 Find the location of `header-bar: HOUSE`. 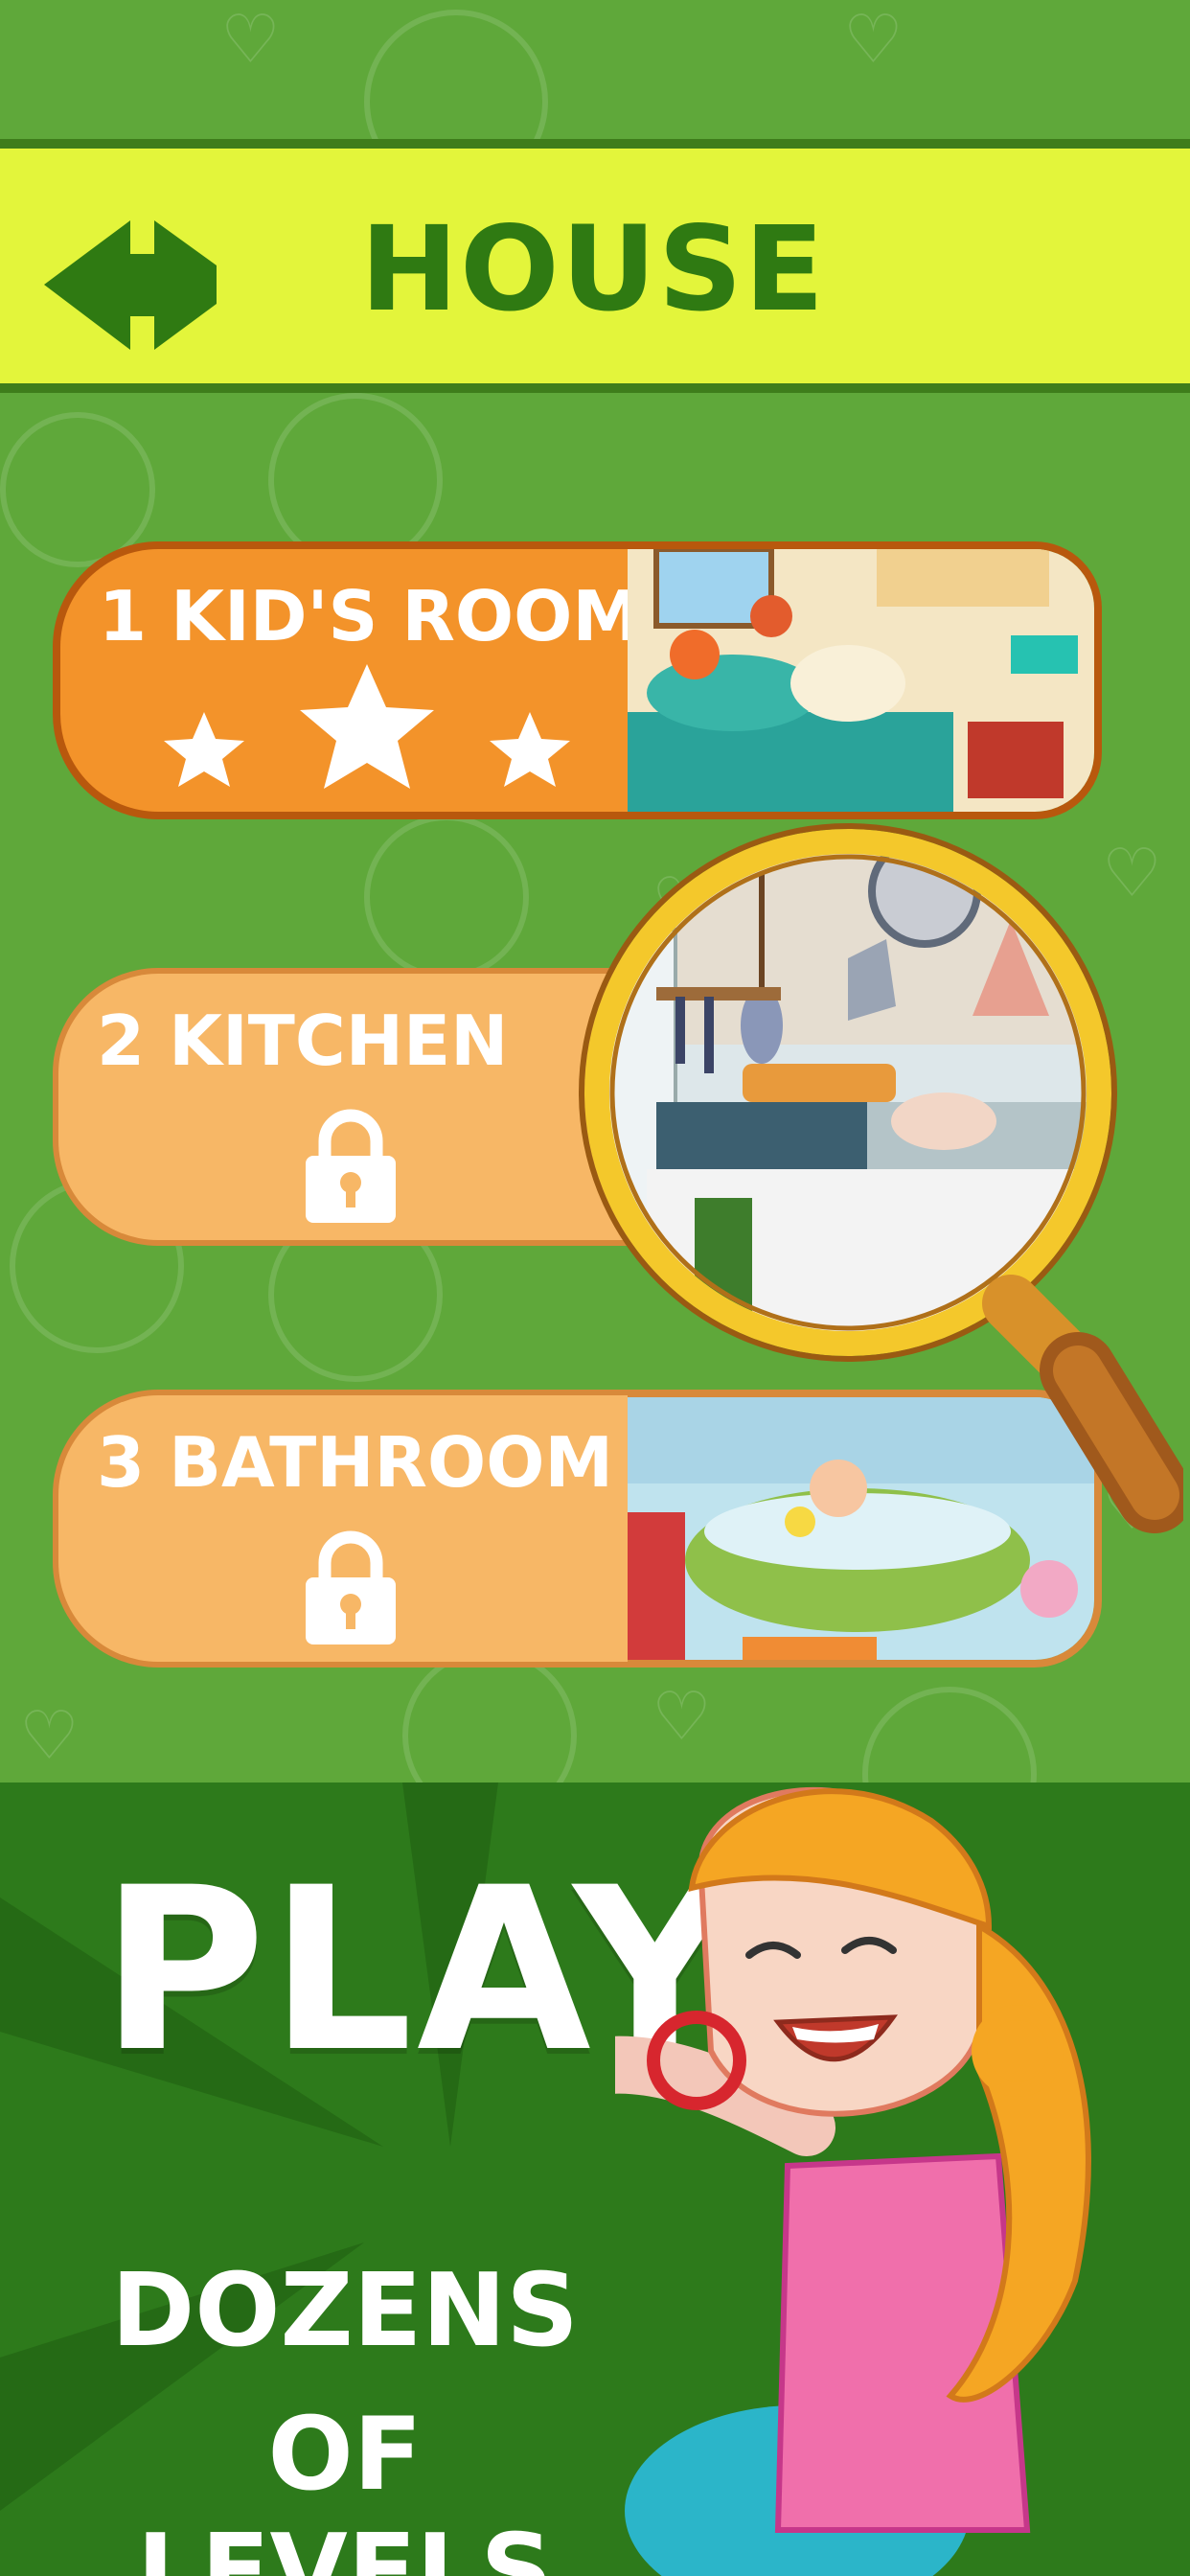

header-bar: HOUSE is located at coordinates (595, 266).